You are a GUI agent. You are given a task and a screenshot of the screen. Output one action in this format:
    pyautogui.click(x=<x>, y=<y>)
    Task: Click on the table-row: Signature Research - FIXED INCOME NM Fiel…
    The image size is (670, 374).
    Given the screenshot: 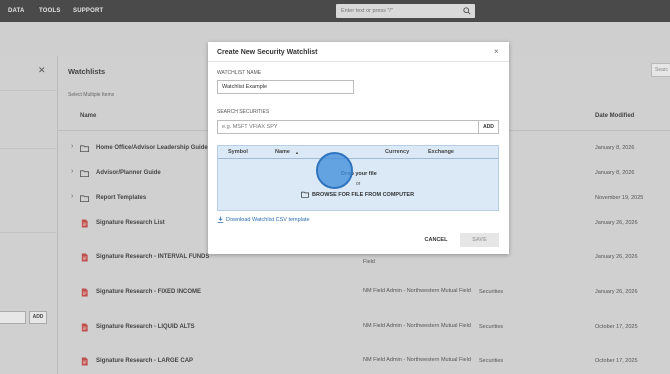 What is the action you would take?
    pyautogui.click(x=364, y=292)
    